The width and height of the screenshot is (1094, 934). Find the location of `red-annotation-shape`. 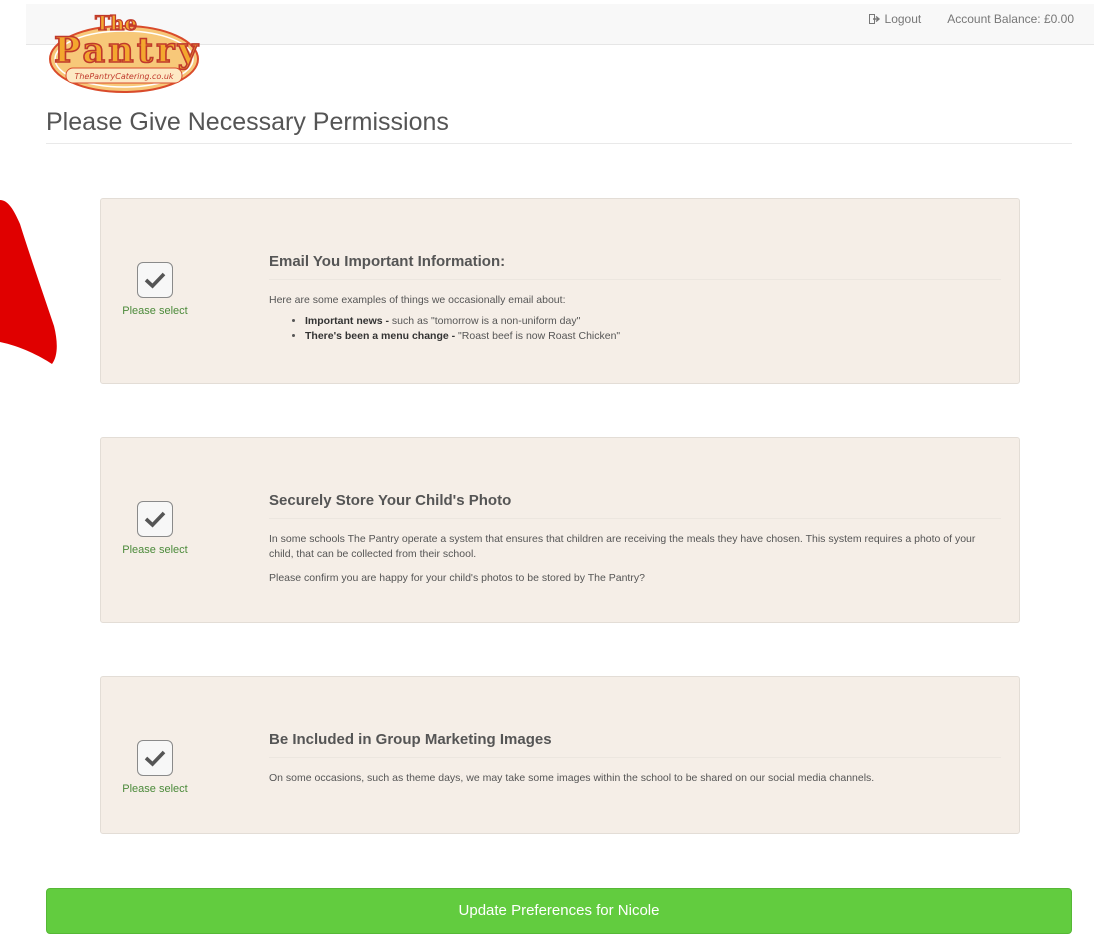

red-annotation-shape is located at coordinates (28, 282).